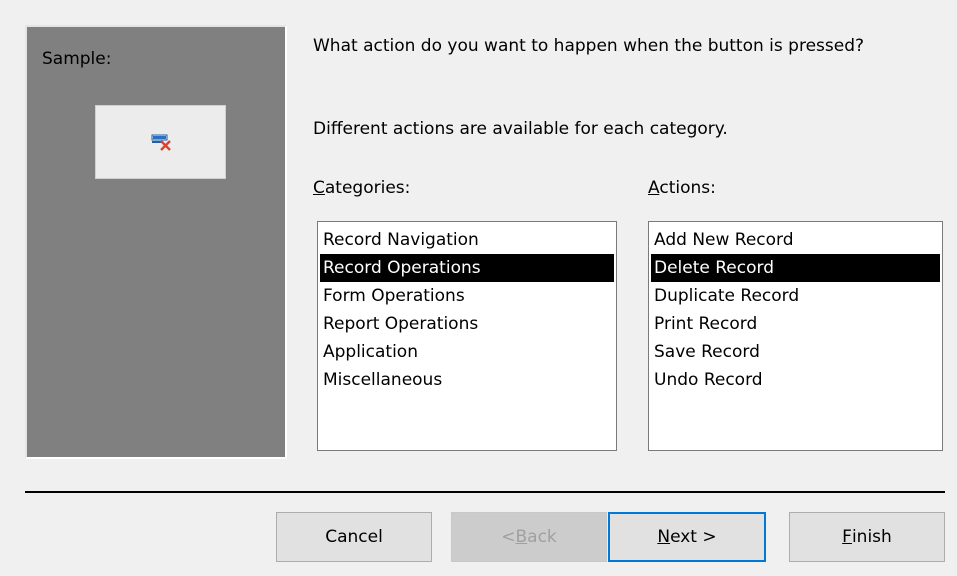  I want to click on next-button-label: ext >, so click(693, 537).